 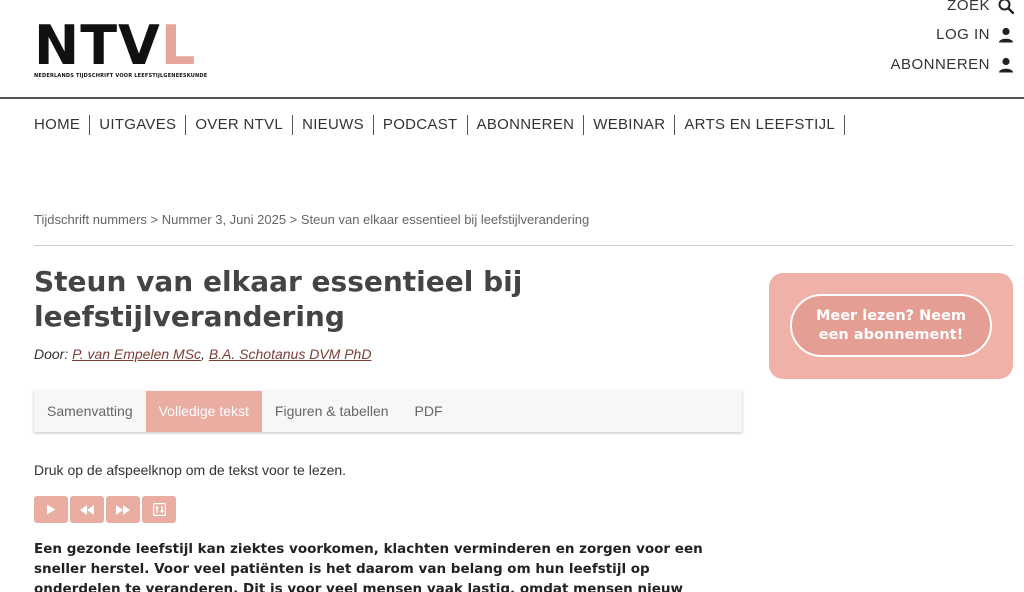 I want to click on subscribe-cta-box: Meer lezen? Neem een abonnement!, so click(x=891, y=326).